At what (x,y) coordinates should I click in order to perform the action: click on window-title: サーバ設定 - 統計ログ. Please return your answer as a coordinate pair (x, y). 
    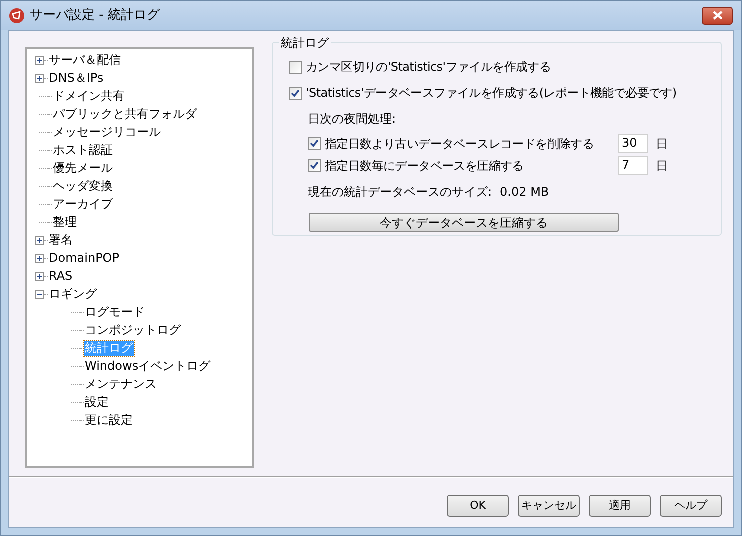
    Looking at the image, I should click on (95, 15).